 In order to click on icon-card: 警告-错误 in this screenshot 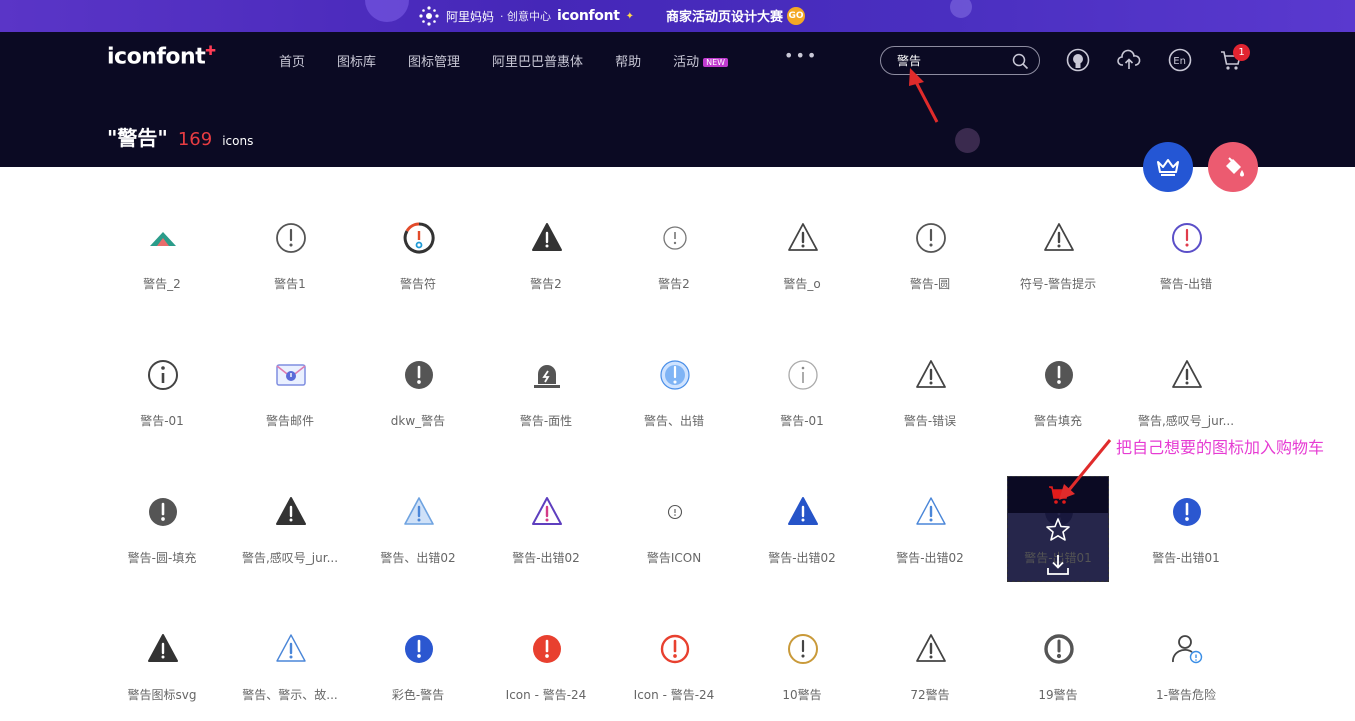, I will do `click(930, 392)`.